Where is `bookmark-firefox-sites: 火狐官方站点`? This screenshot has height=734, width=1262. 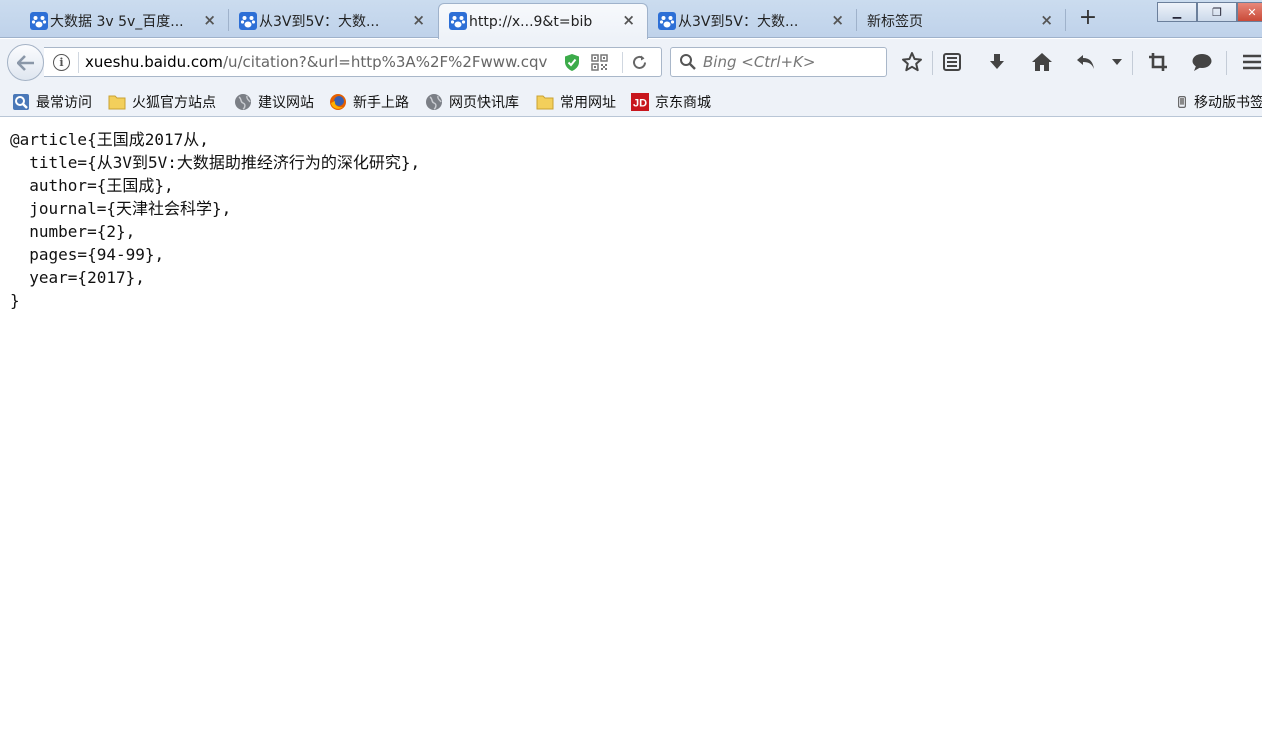 bookmark-firefox-sites: 火狐官方站点 is located at coordinates (162, 102).